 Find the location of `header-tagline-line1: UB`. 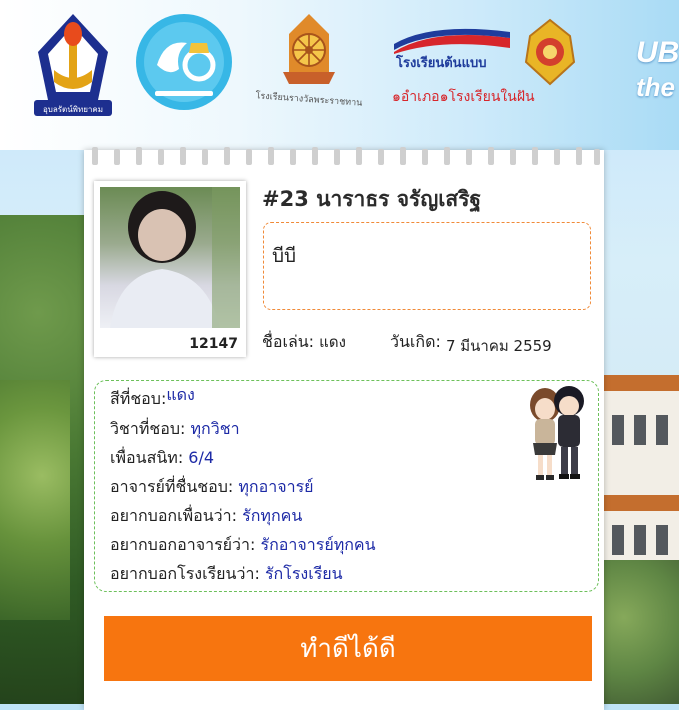

header-tagline-line1: UB is located at coordinates (657, 52).